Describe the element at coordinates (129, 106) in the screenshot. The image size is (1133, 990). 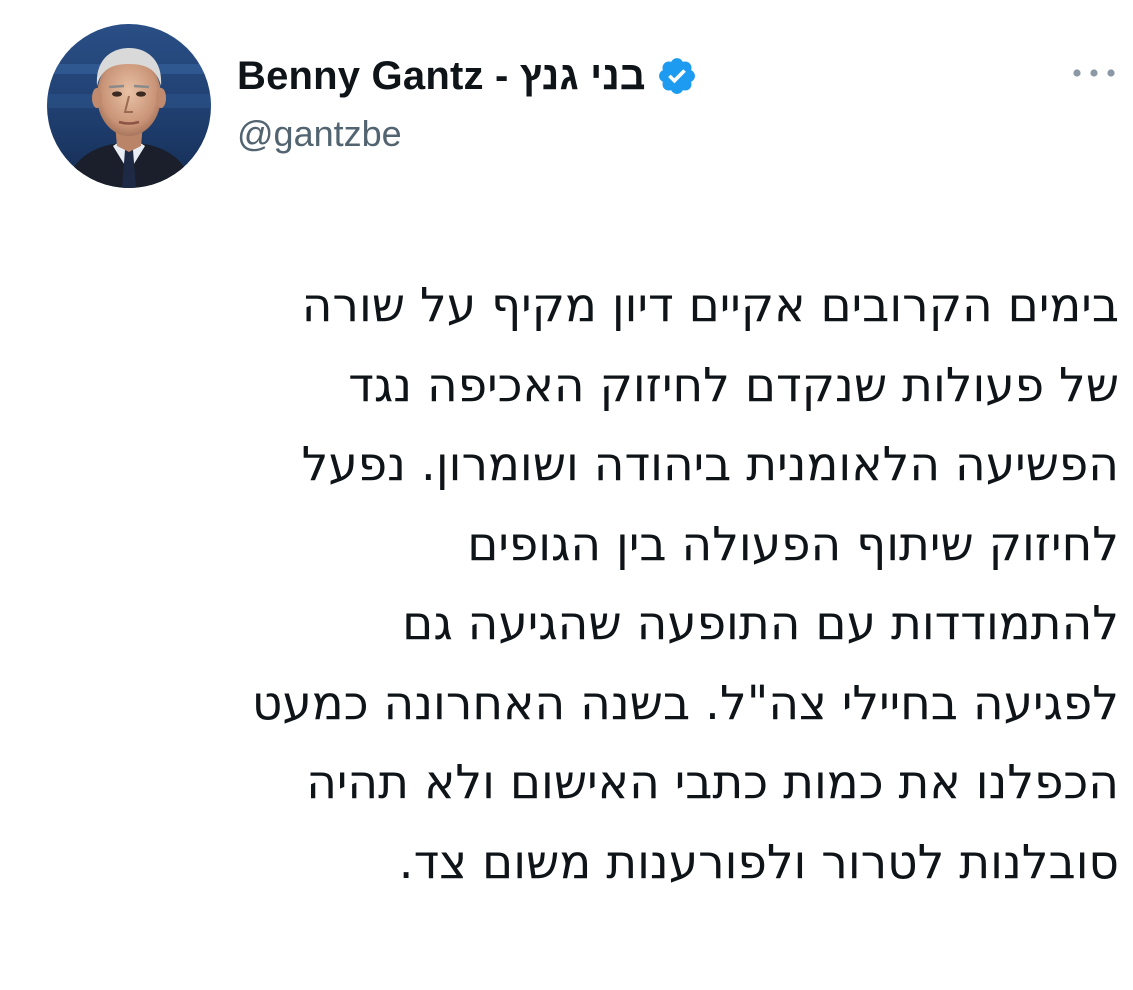
I see `avatar` at that location.